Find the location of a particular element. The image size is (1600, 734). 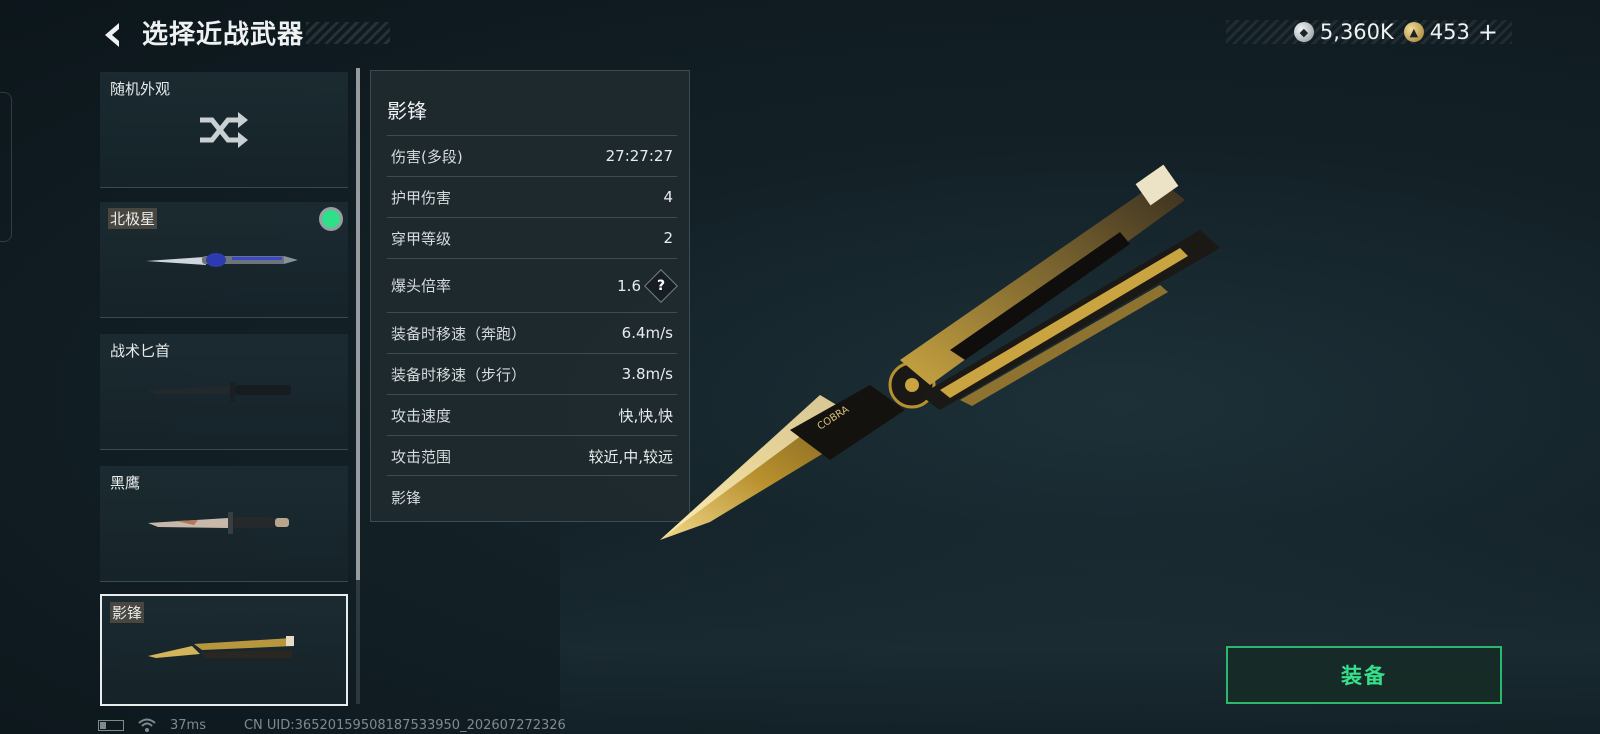

page-title: 选择近战武器 is located at coordinates (223, 35).